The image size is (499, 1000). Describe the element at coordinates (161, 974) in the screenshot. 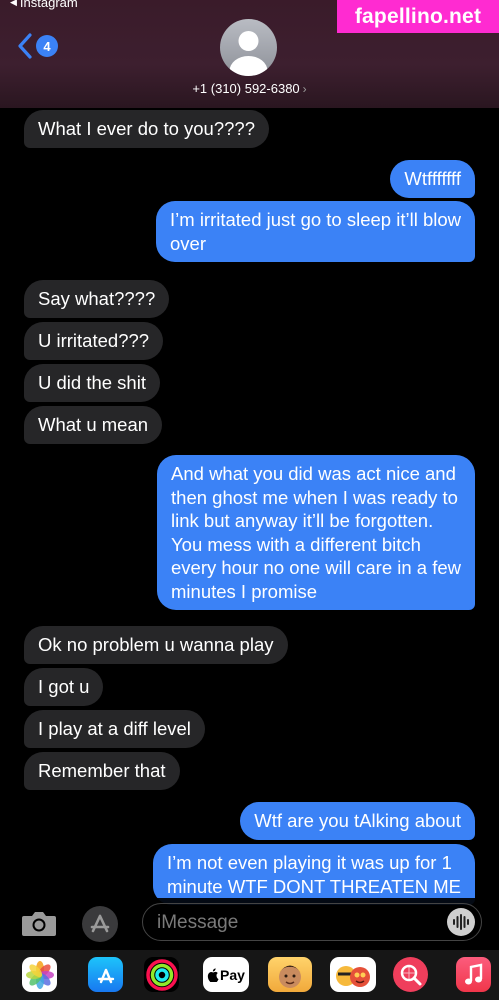

I see `activity-icon` at that location.